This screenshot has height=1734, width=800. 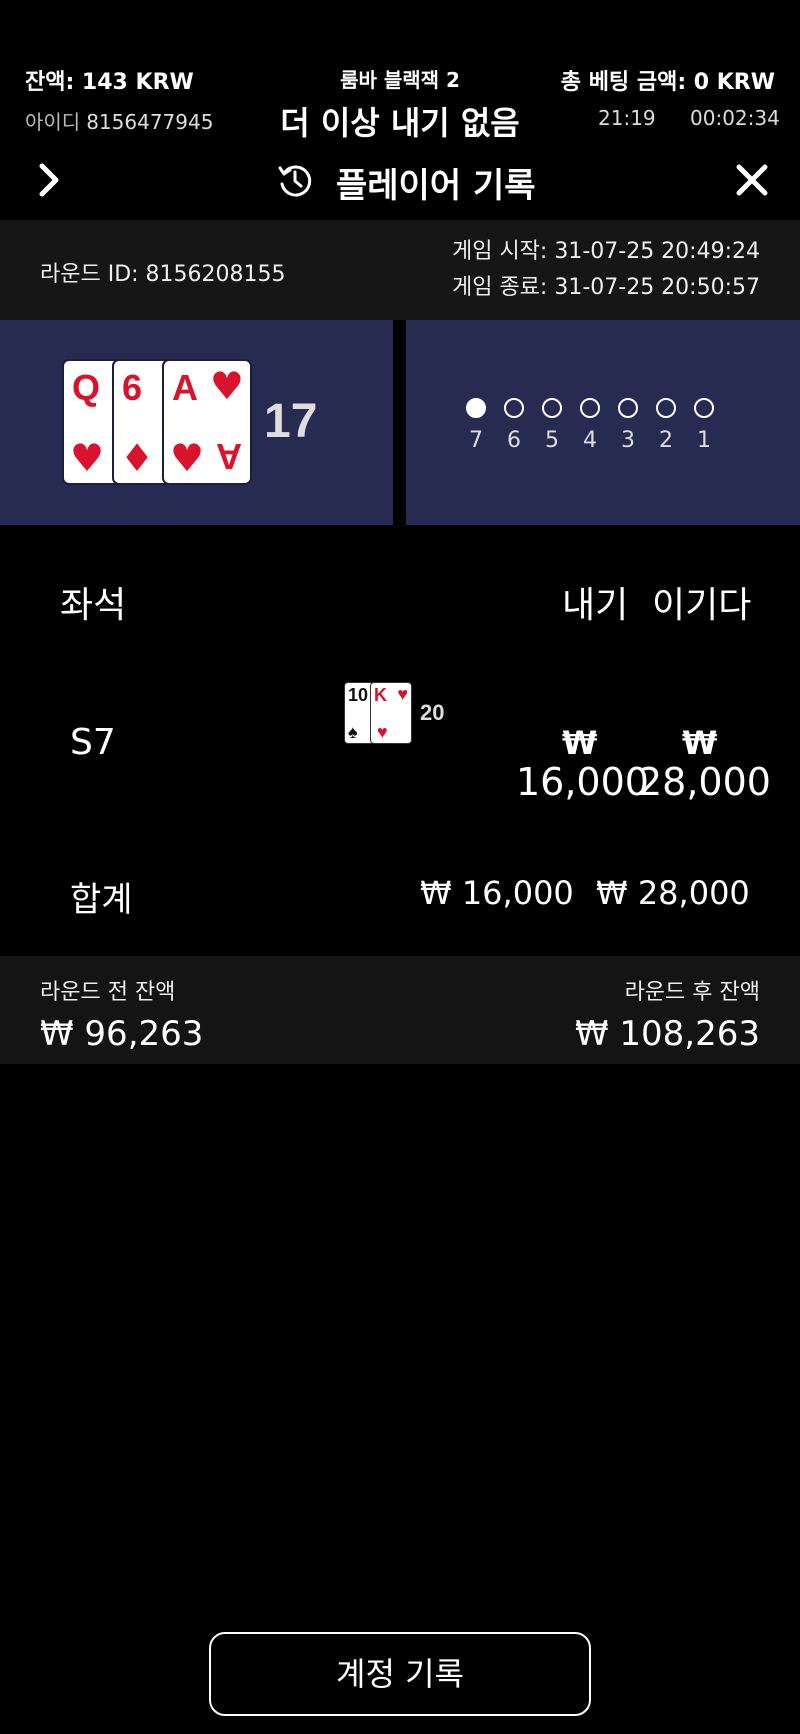 I want to click on card-rank: 6, so click(x=132, y=387).